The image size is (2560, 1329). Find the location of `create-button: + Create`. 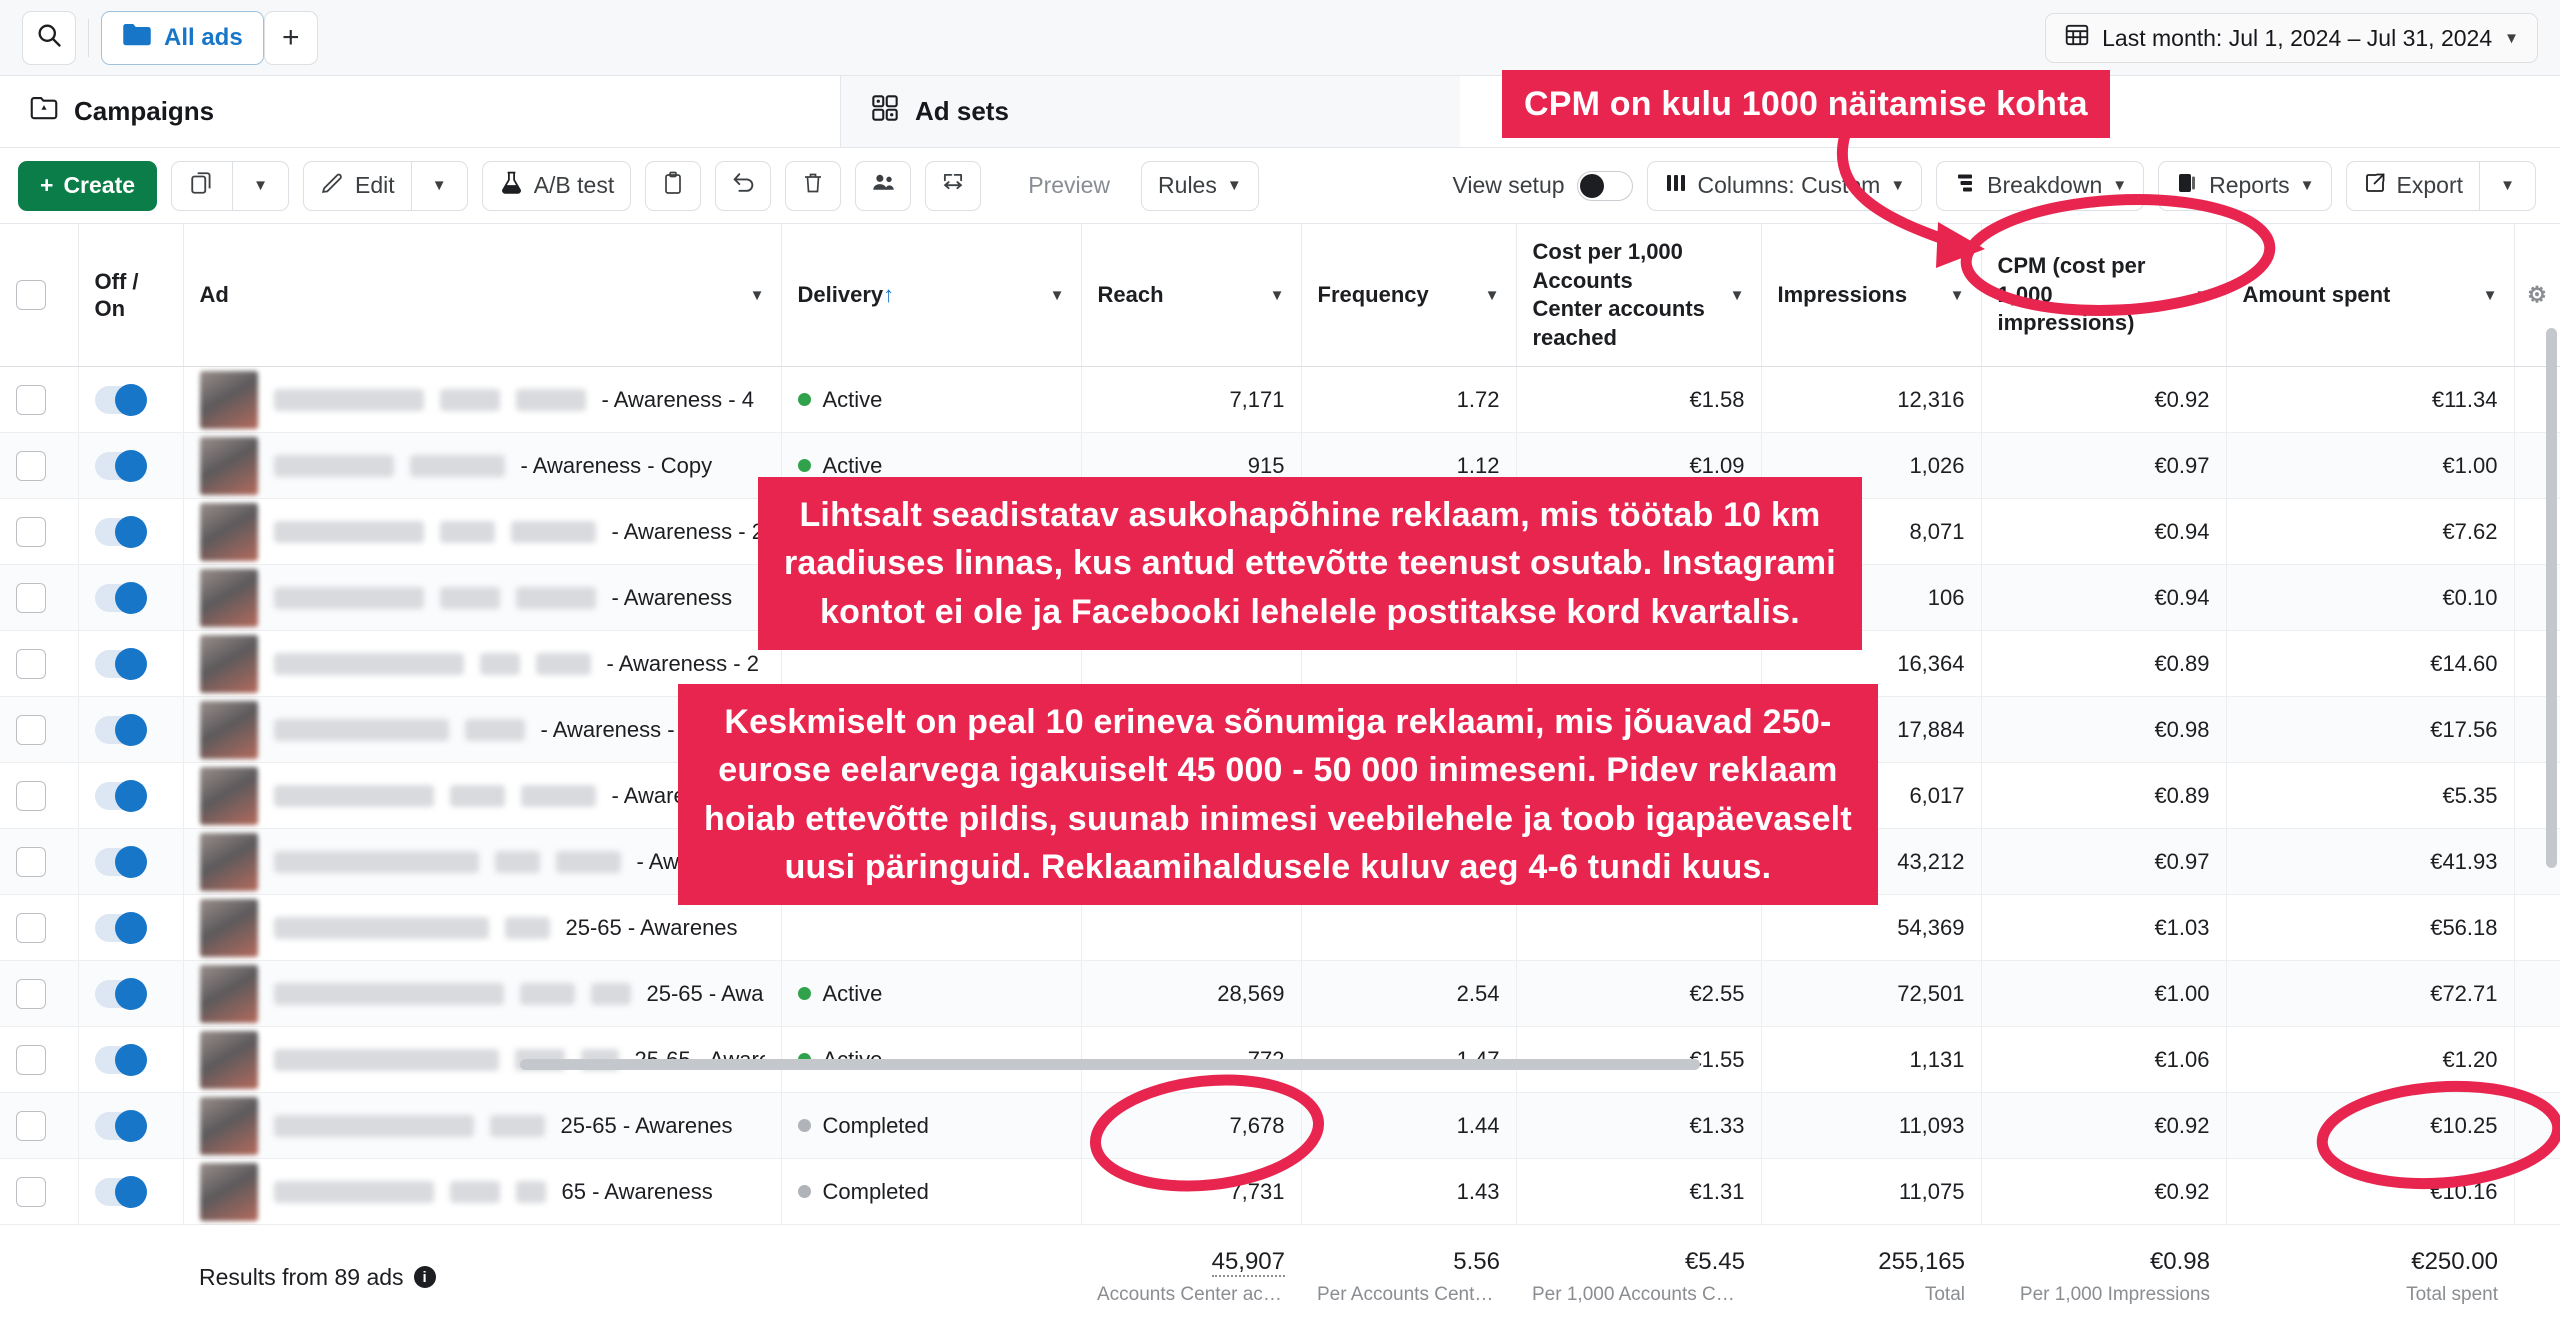

create-button: + Create is located at coordinates (88, 185).